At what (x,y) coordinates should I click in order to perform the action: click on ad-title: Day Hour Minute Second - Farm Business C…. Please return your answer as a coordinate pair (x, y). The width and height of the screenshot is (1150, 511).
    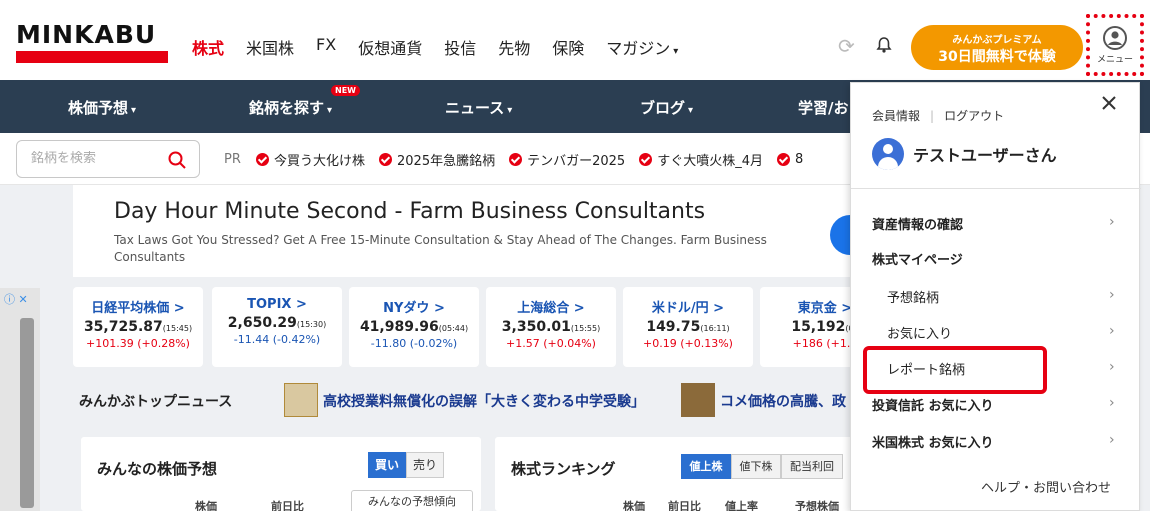
    Looking at the image, I should click on (410, 211).